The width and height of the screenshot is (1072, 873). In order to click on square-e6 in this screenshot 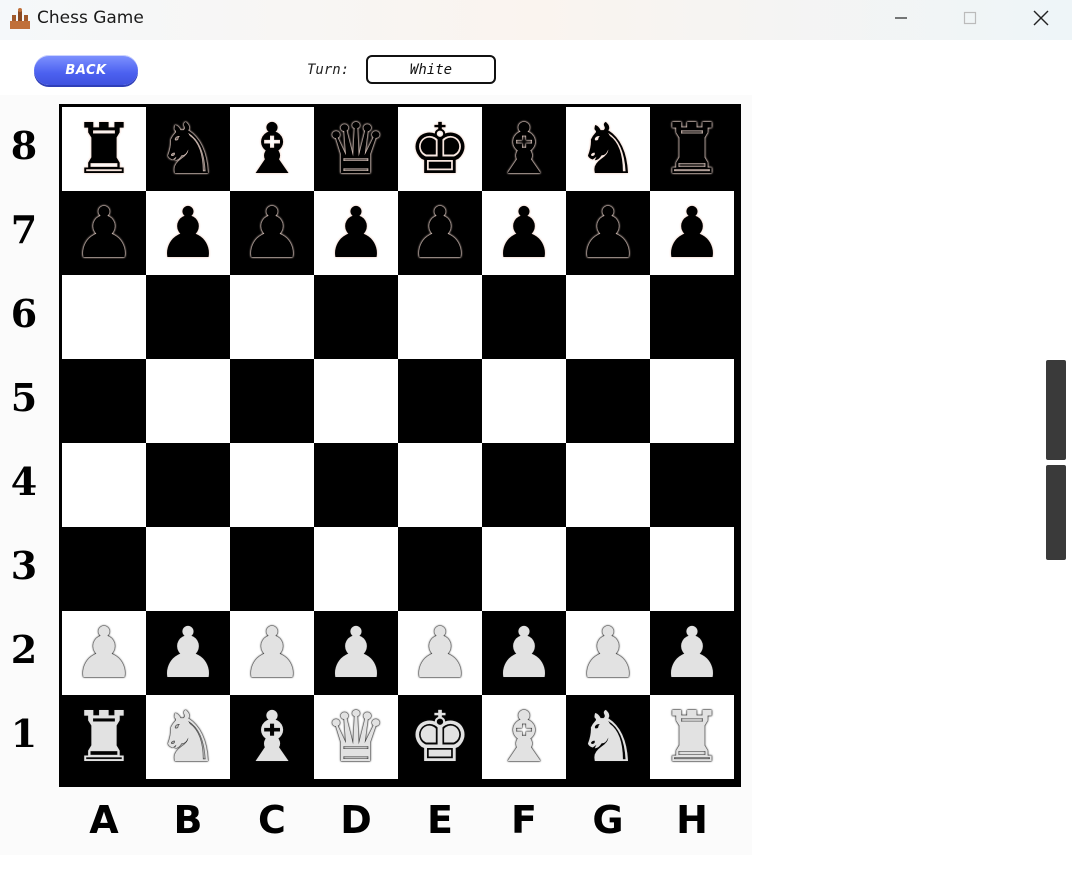, I will do `click(440, 317)`.